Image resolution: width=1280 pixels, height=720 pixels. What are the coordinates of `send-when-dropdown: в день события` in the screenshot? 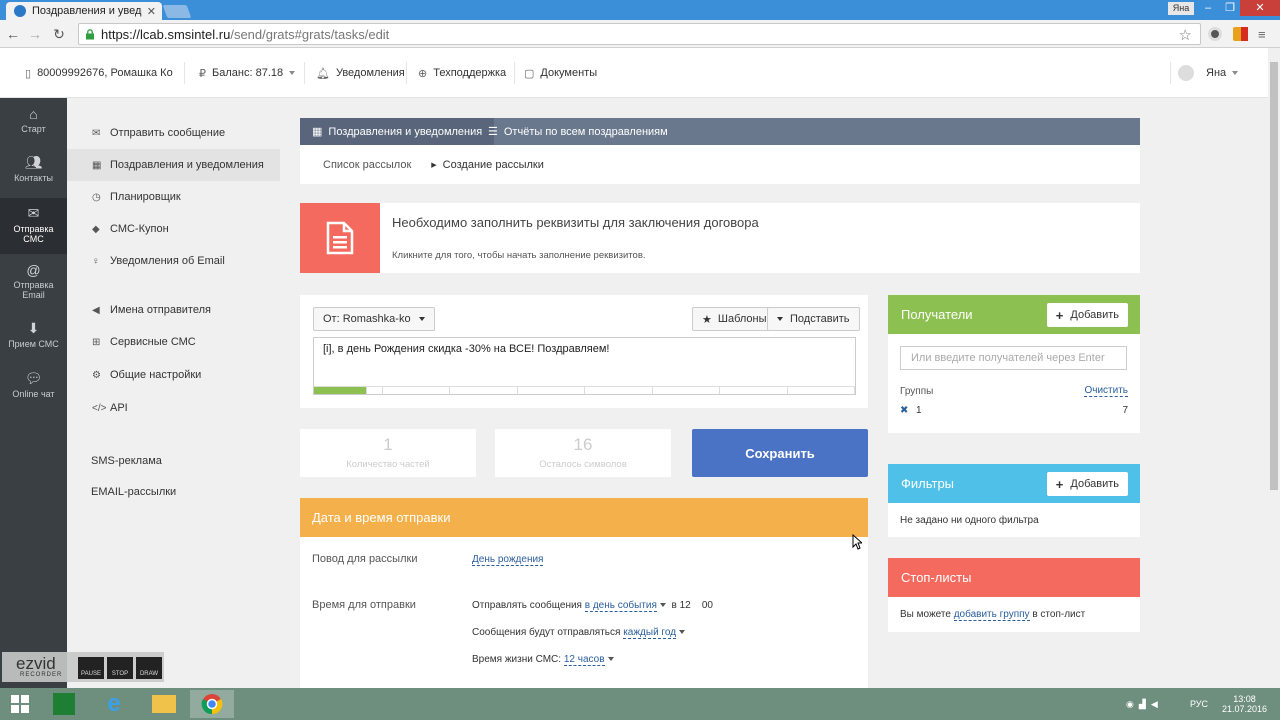 It's located at (620, 606).